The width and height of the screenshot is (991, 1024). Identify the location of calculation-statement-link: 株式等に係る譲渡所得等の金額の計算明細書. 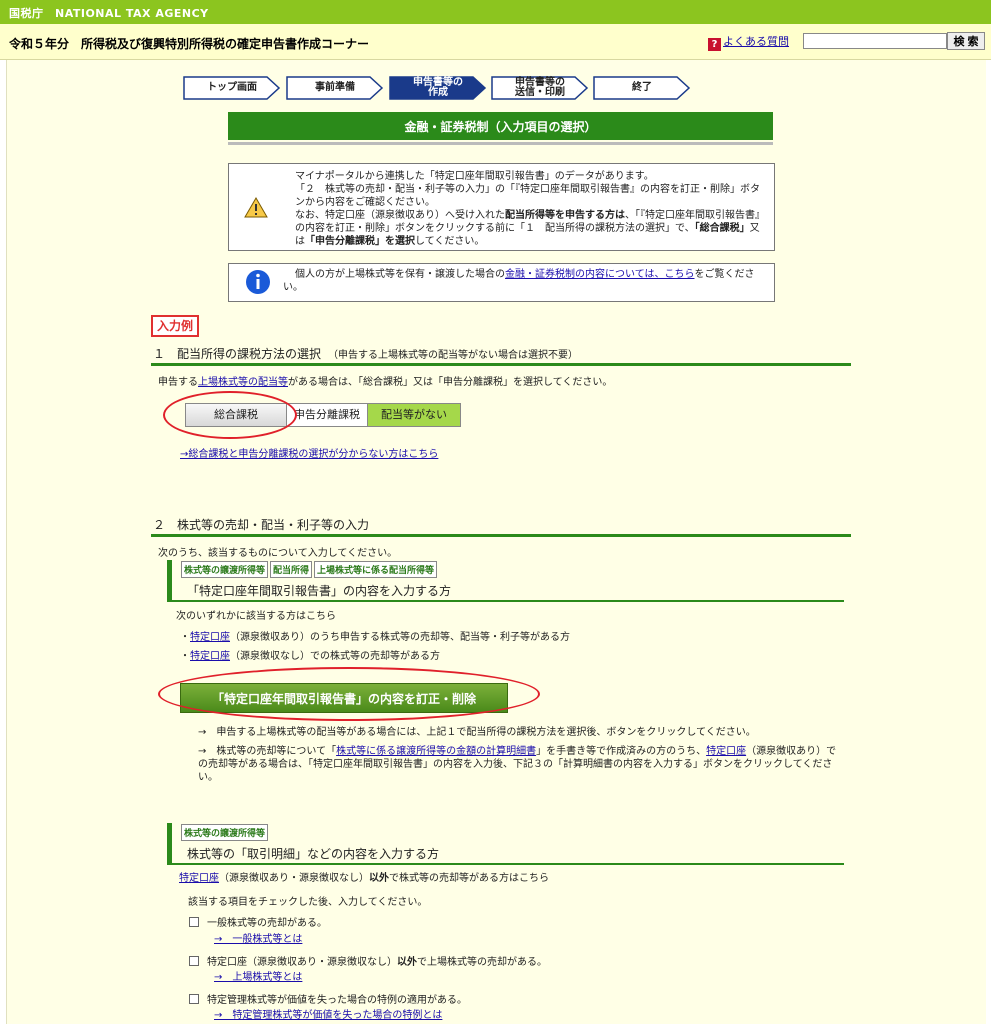
(436, 751).